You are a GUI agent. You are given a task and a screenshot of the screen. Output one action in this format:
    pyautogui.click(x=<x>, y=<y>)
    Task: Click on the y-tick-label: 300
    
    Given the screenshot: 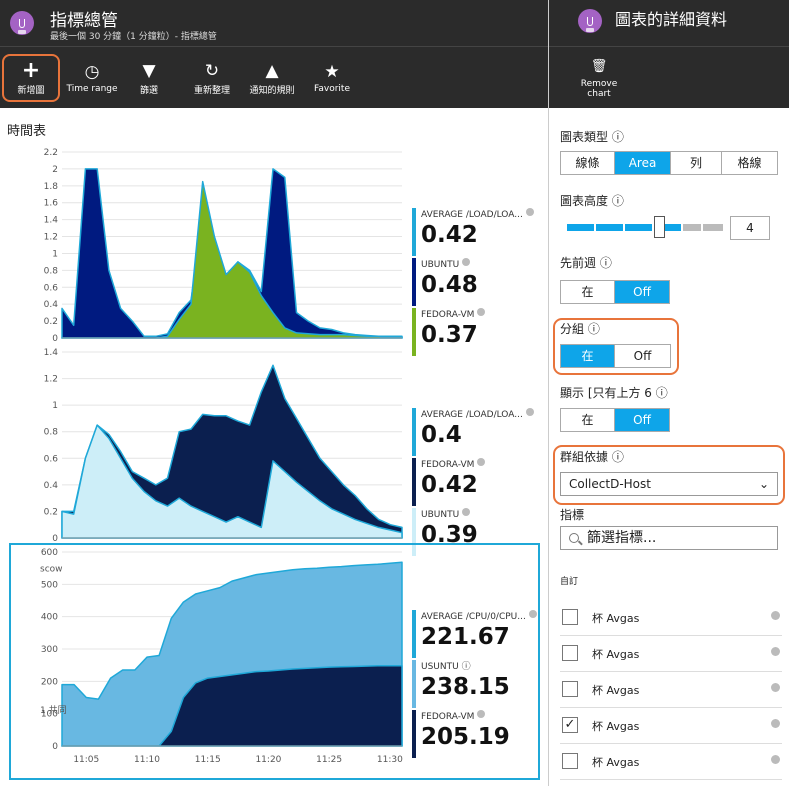 What is the action you would take?
    pyautogui.click(x=49, y=650)
    